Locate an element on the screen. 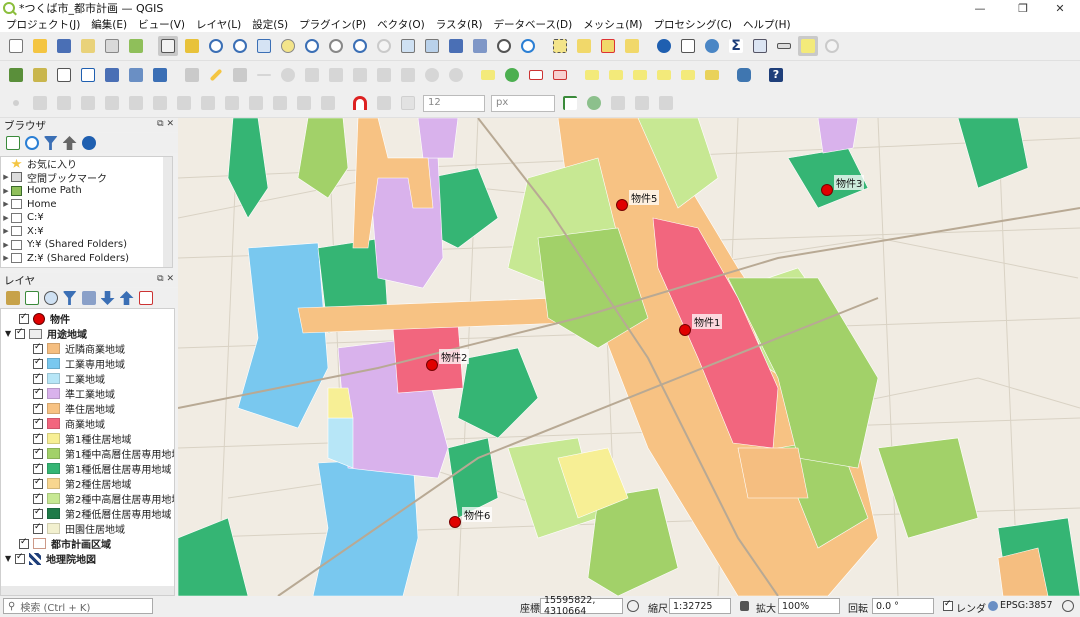 This screenshot has height=617, width=1080. snap-tolerance-icon is located at coordinates (408, 103).